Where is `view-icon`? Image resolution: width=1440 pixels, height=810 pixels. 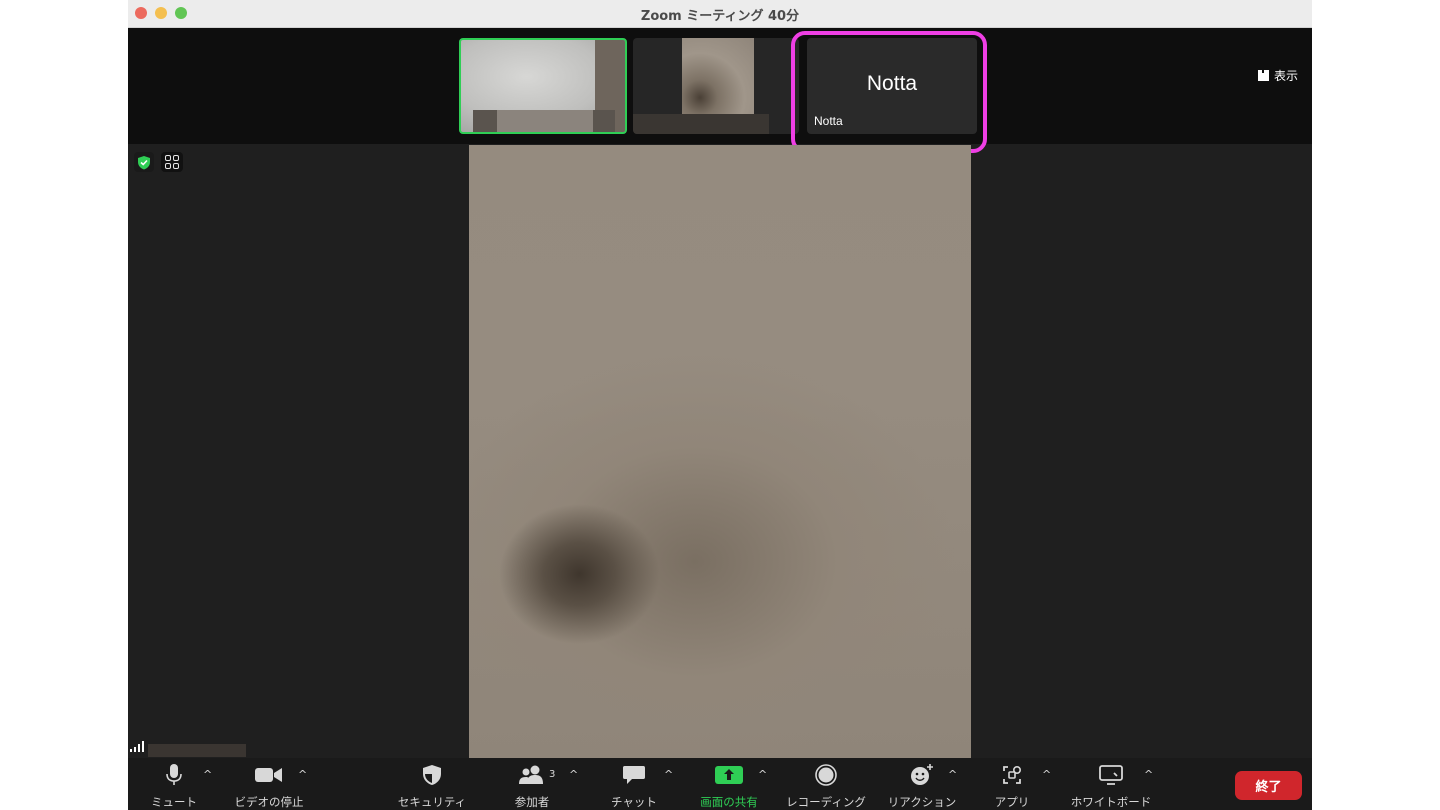
view-icon is located at coordinates (1263, 75).